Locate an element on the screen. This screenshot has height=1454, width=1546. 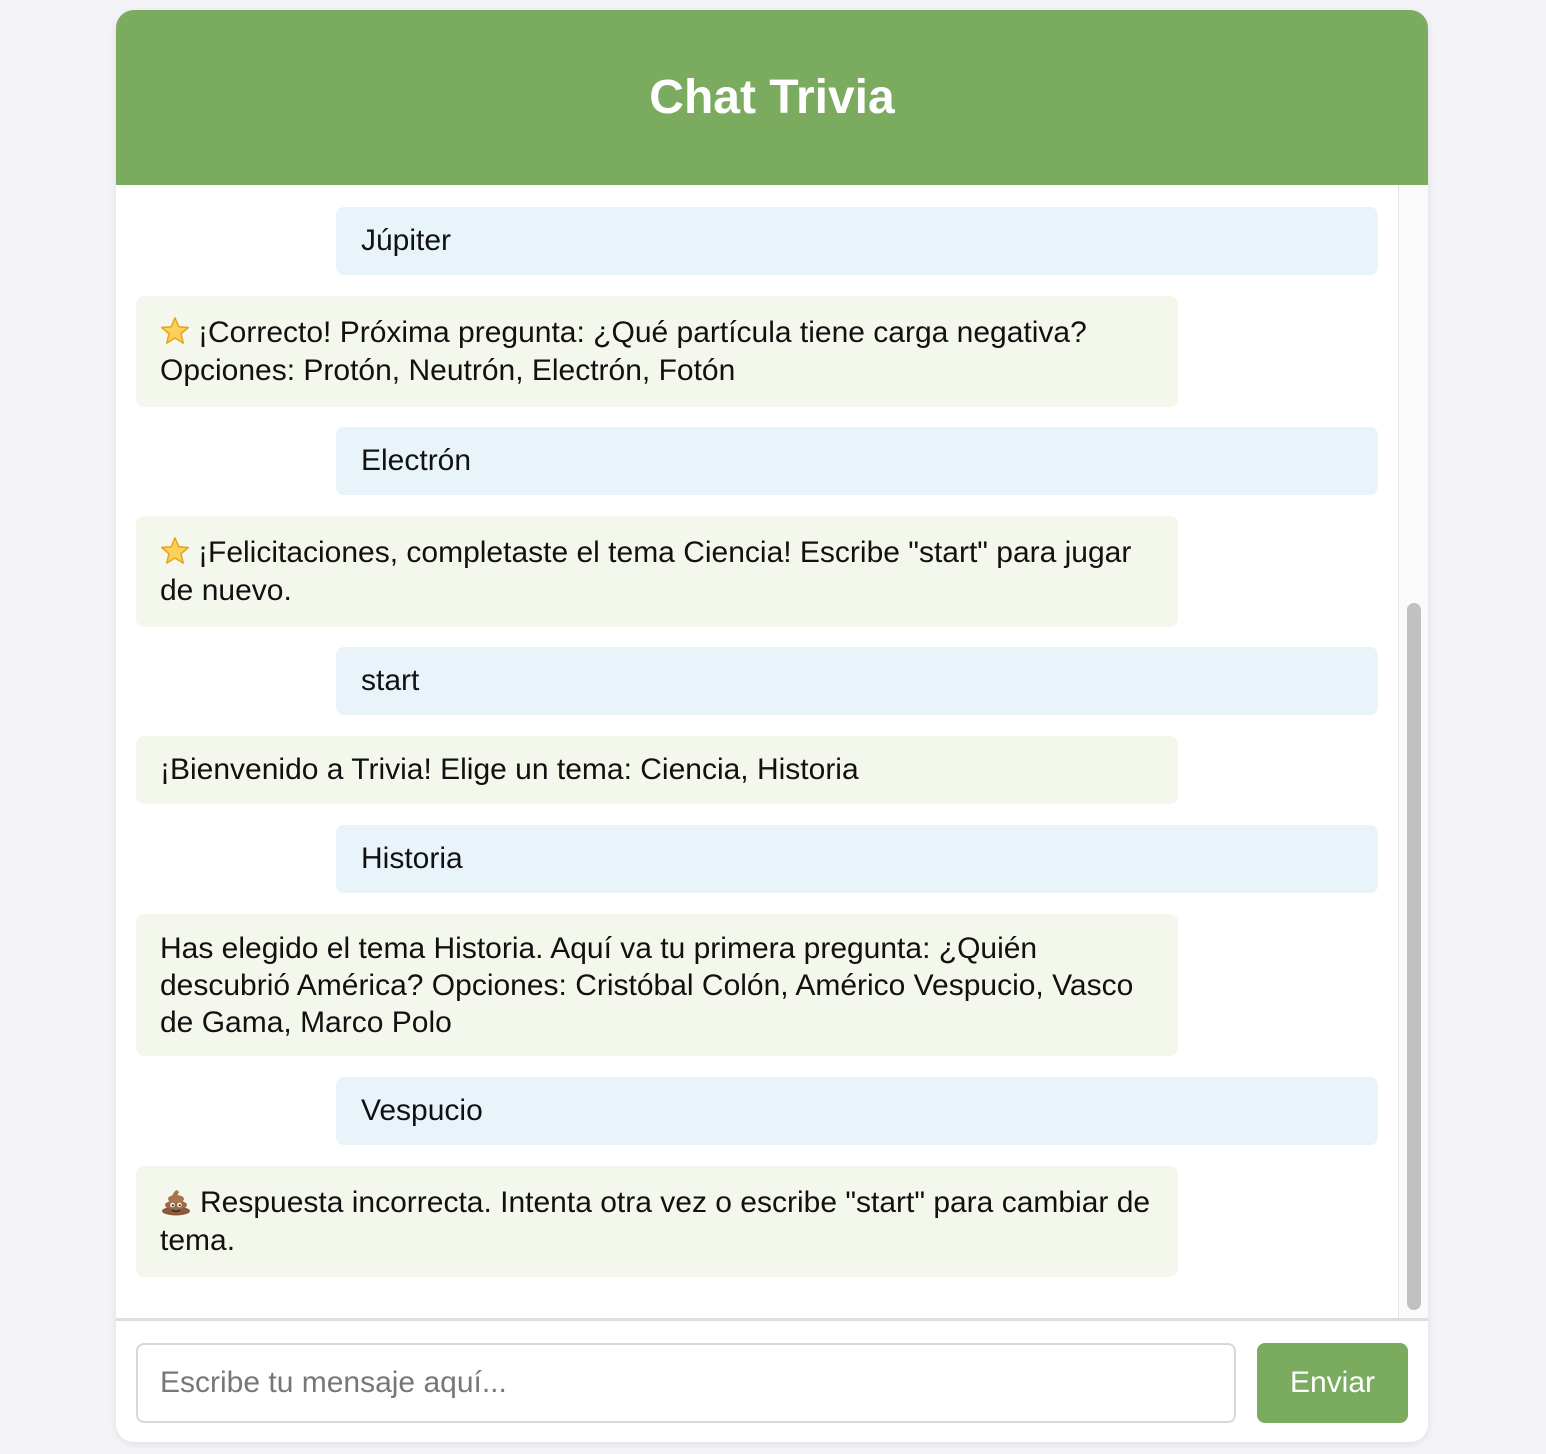
user-message: Electrón is located at coordinates (857, 461).